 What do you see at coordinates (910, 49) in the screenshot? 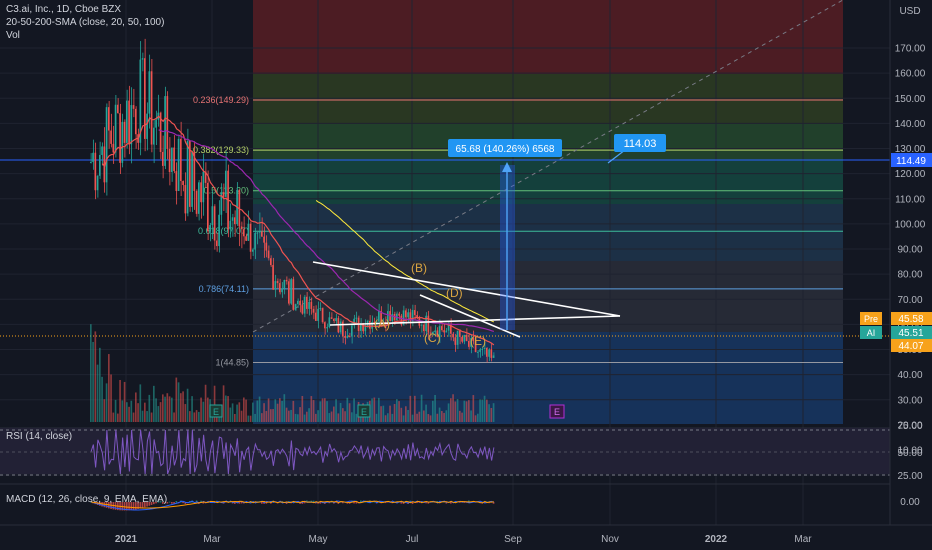
I see `price-tick: 170.00` at bounding box center [910, 49].